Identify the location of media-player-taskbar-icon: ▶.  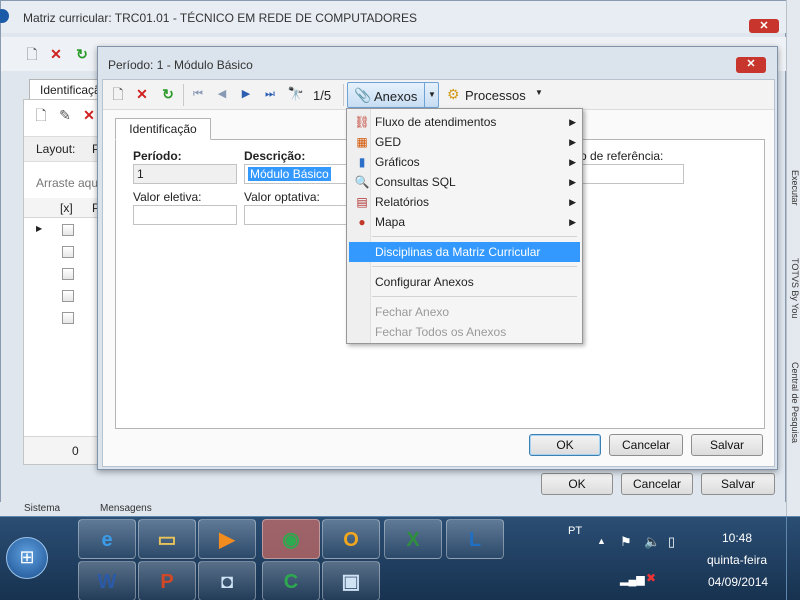
(227, 539).